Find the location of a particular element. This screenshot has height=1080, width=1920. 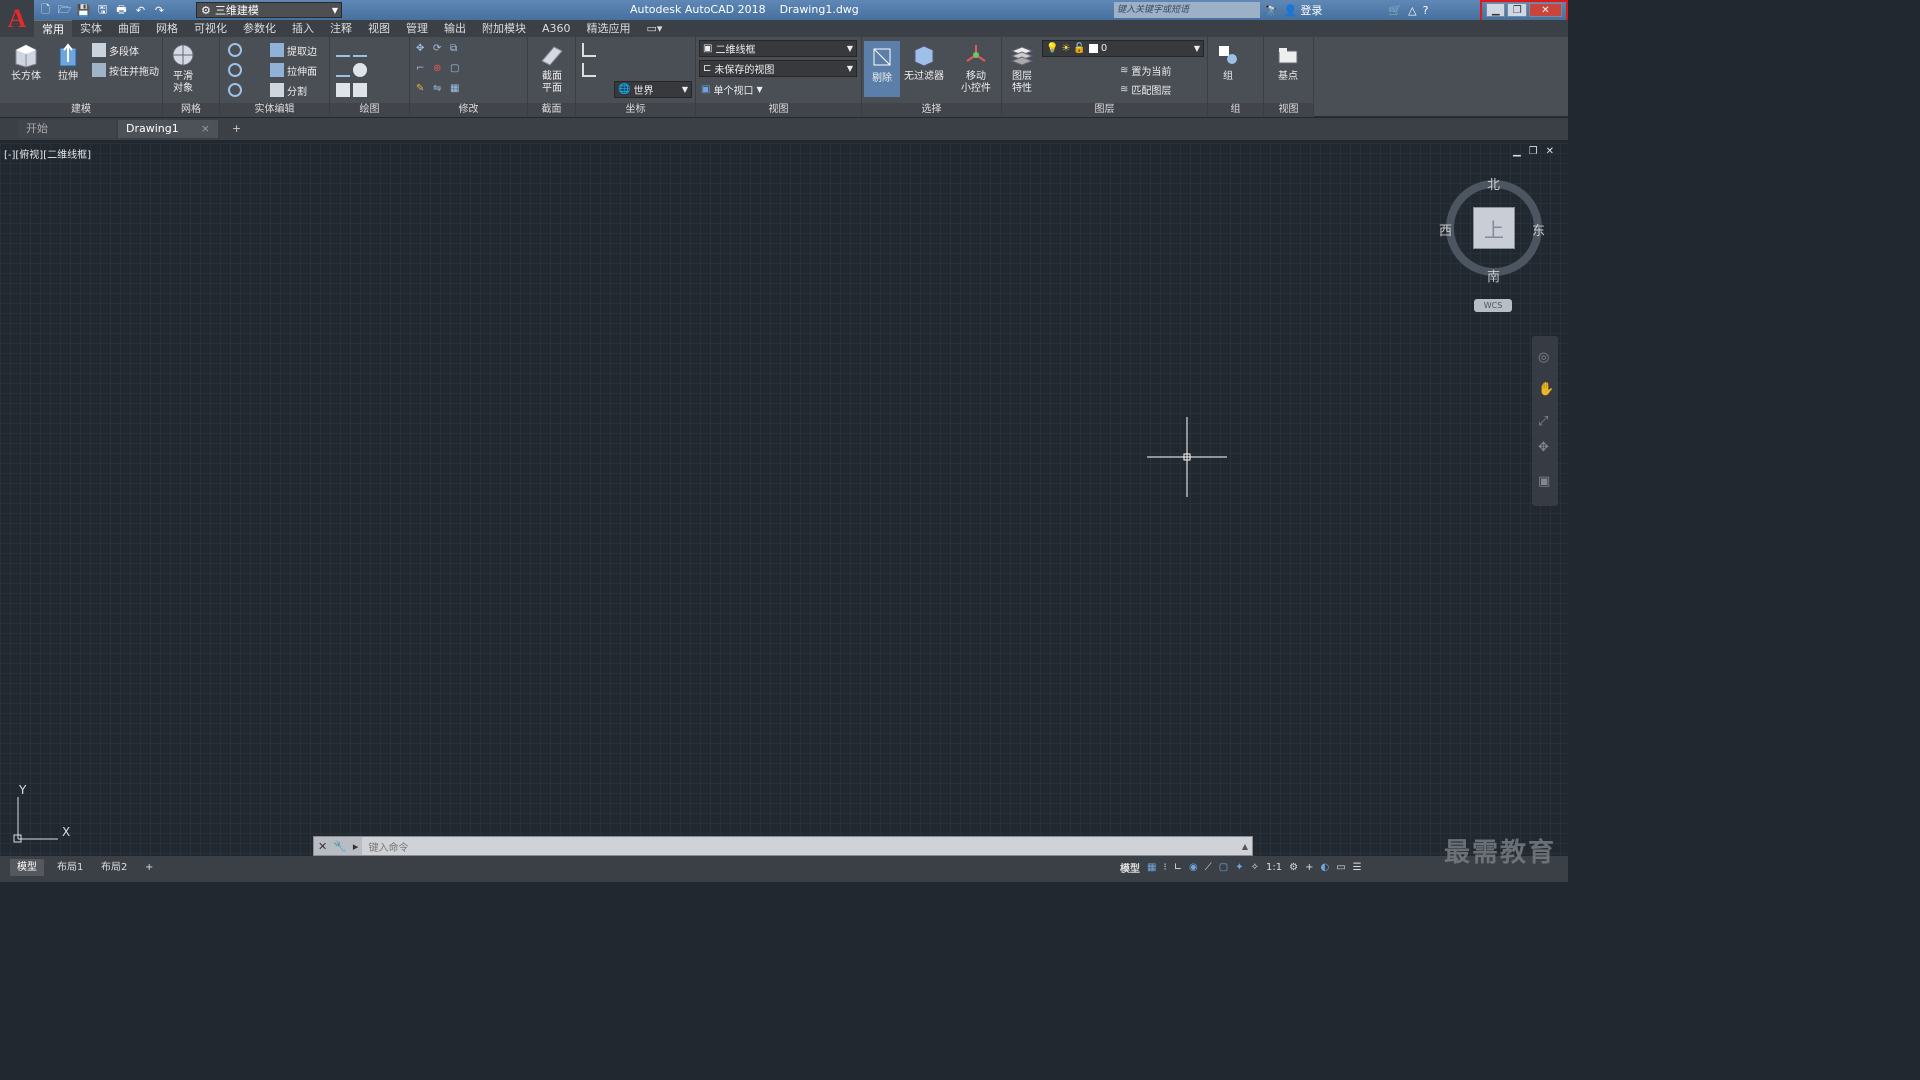

layout-tab-model: 模型 is located at coordinates (27, 867).